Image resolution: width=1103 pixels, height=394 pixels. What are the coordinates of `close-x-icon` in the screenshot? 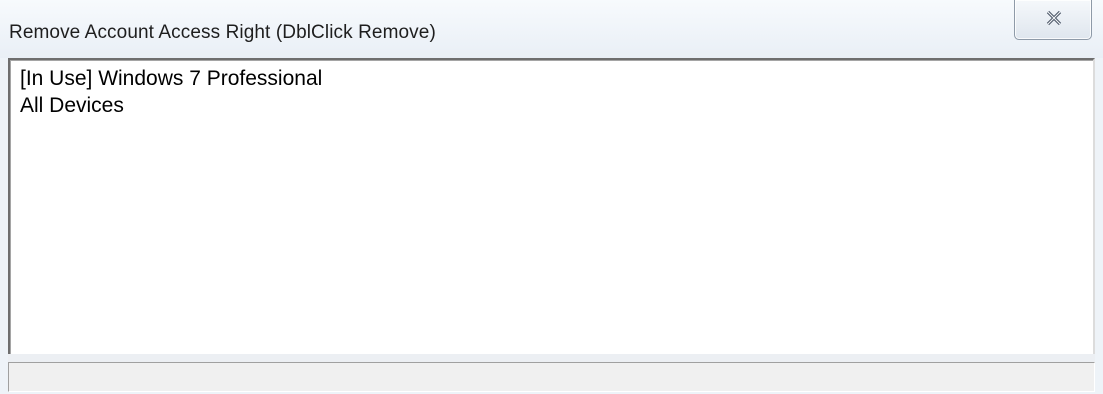 It's located at (1054, 18).